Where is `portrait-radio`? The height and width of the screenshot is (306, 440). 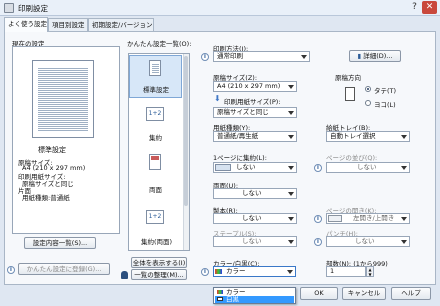
portrait-radio is located at coordinates (368, 89).